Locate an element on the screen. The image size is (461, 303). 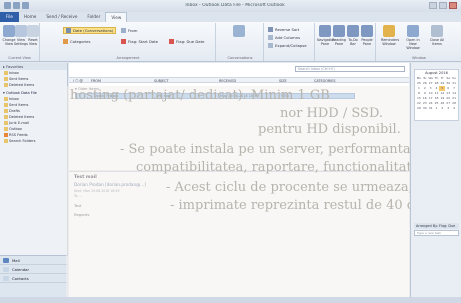
new-task-input: Type a new task is located at coordinates (436, 233).